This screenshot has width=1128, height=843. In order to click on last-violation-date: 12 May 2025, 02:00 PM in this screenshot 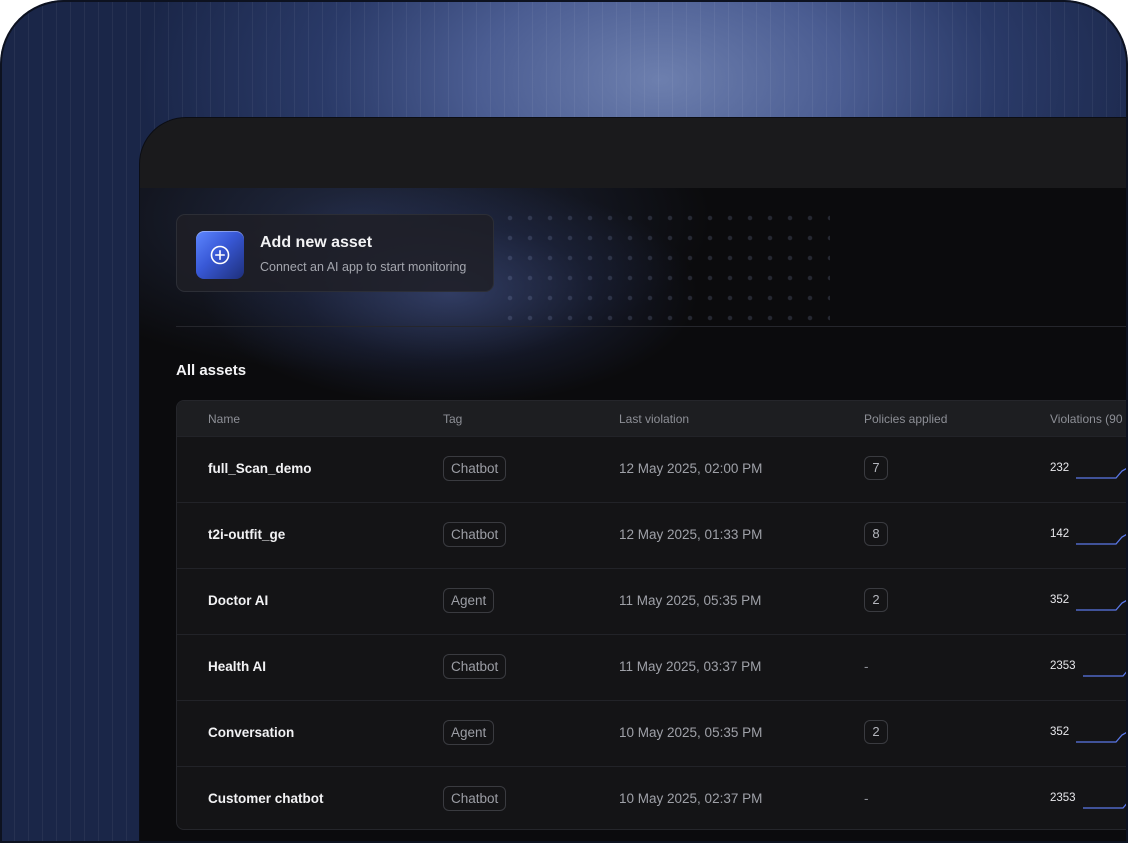, I will do `click(691, 468)`.